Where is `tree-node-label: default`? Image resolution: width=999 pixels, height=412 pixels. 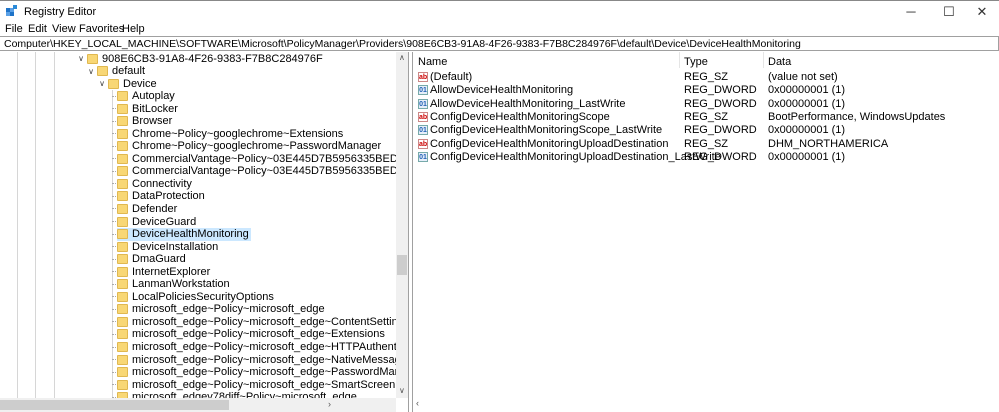
tree-node-label: default is located at coordinates (129, 71).